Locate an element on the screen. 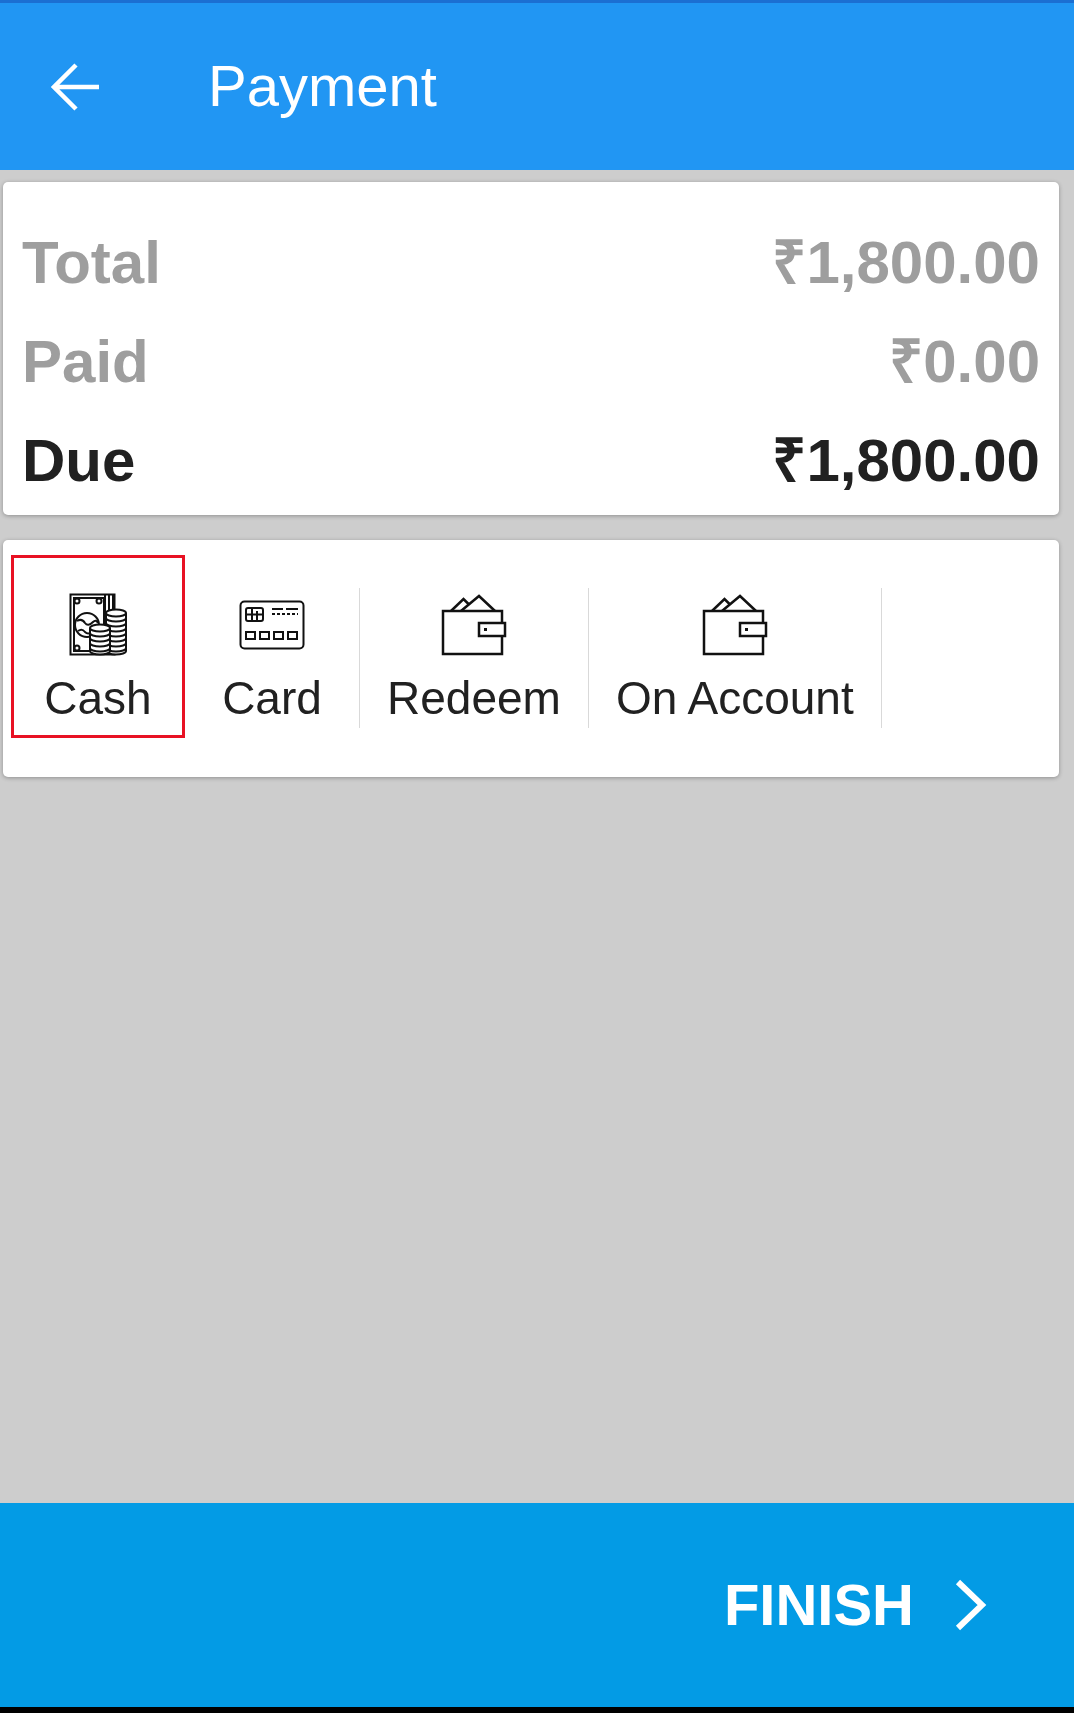 Image resolution: width=1074 pixels, height=1713 pixels. payment-method-button: On Account is located at coordinates (734, 646).